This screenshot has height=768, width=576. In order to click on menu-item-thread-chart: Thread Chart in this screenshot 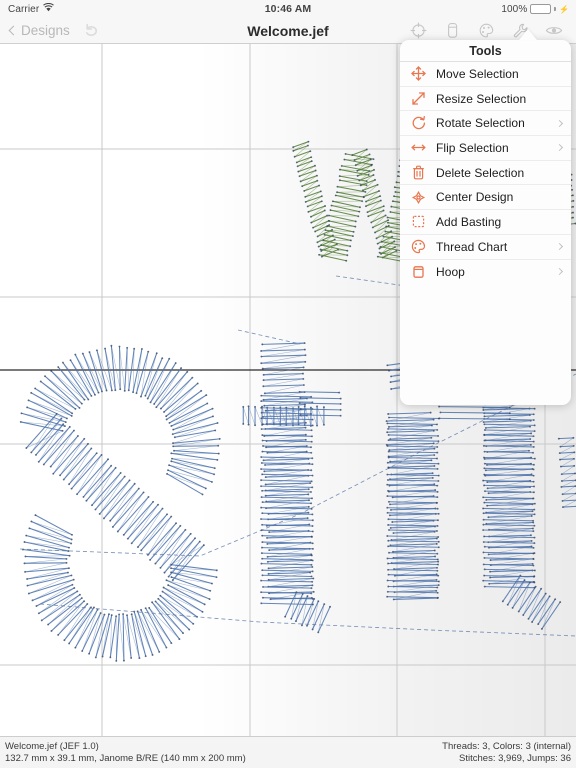, I will do `click(485, 247)`.